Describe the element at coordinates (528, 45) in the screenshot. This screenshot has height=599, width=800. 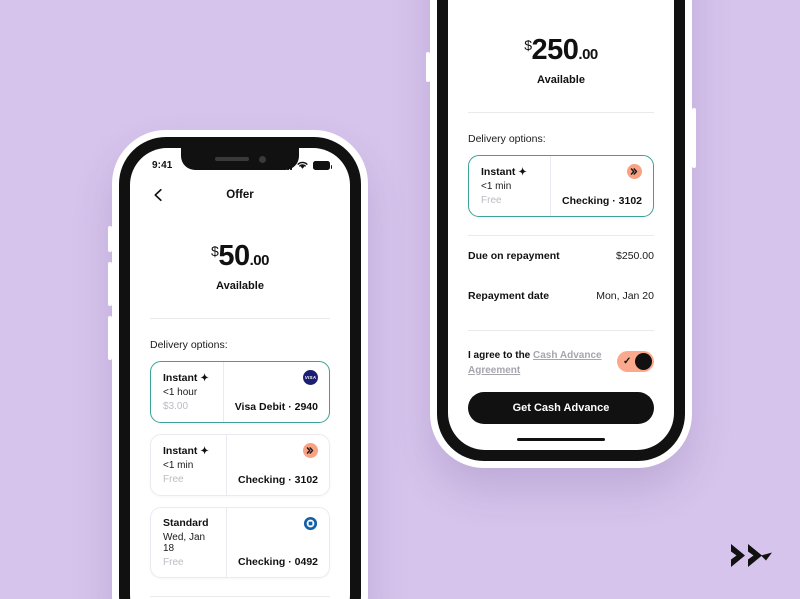
I see `currency-symbol: $` at that location.